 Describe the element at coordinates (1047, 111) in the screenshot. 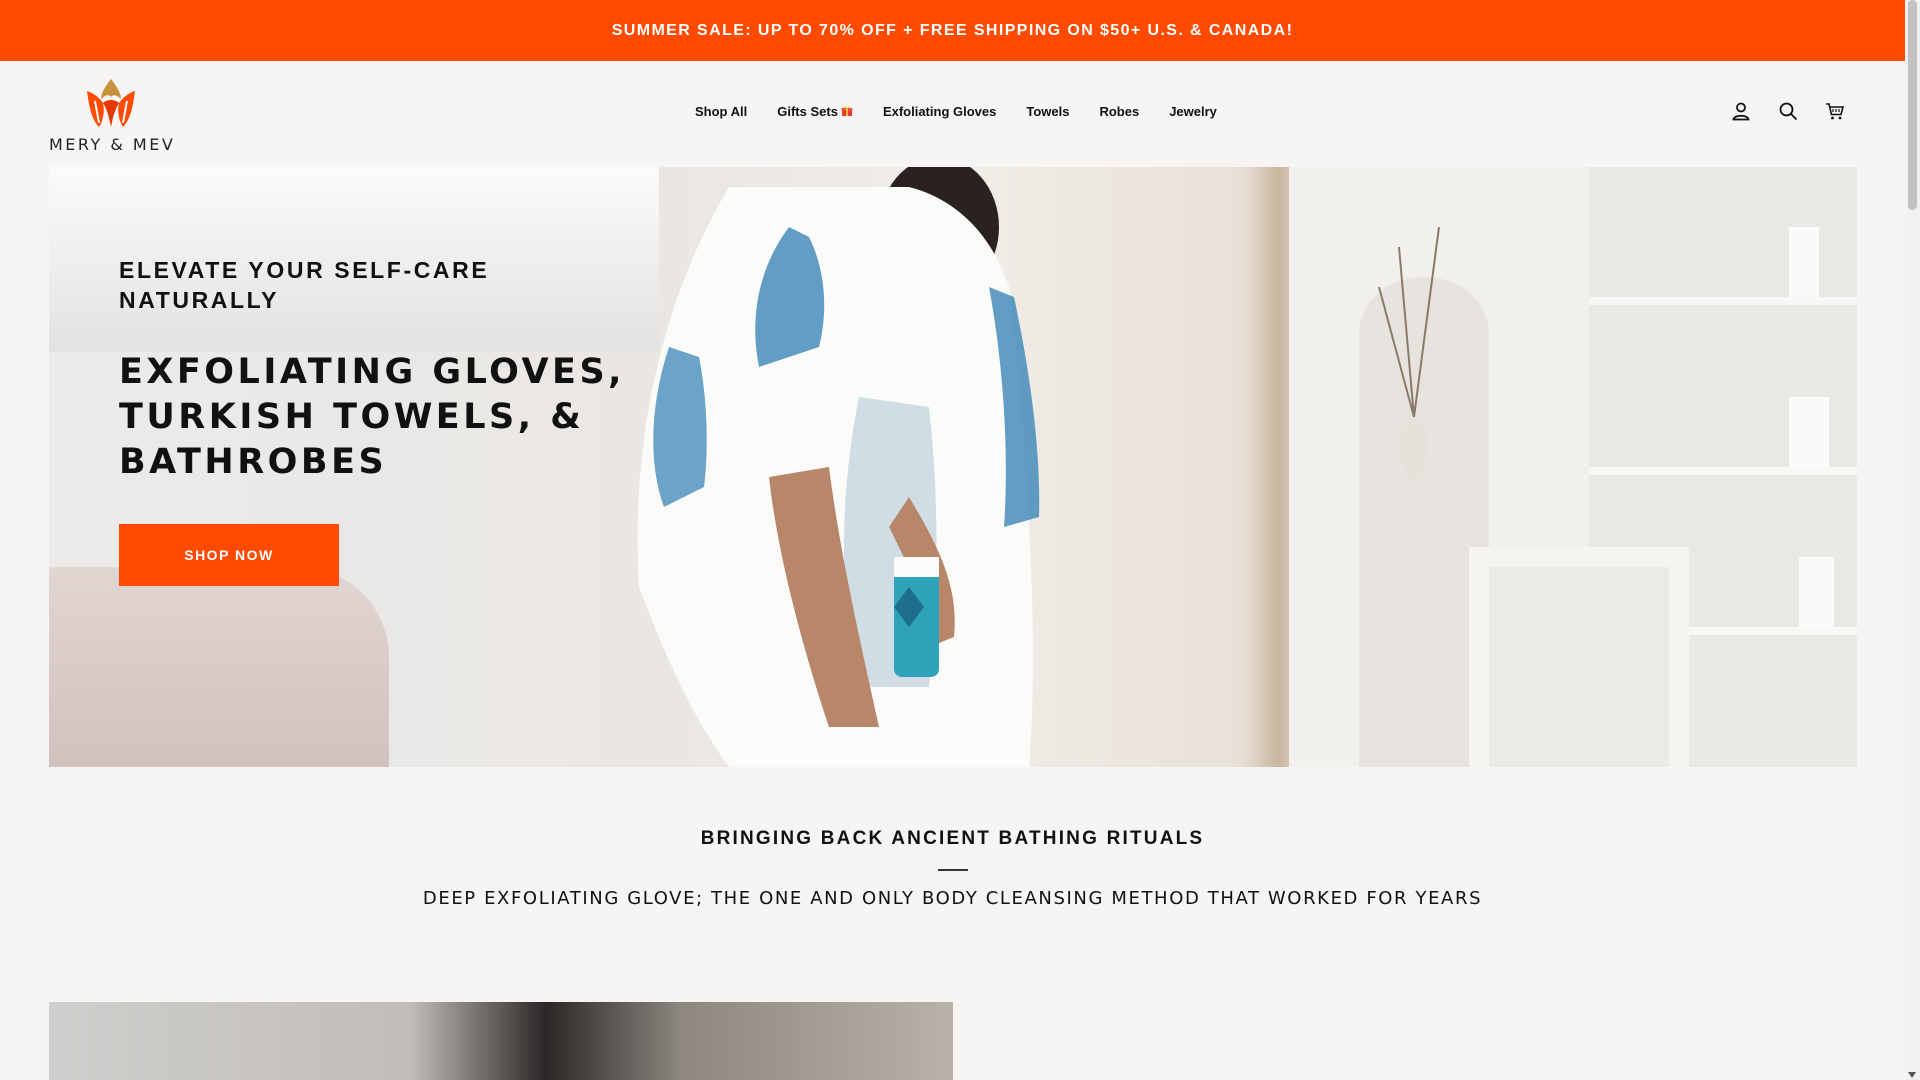

I see `nav-towels: Towels` at that location.